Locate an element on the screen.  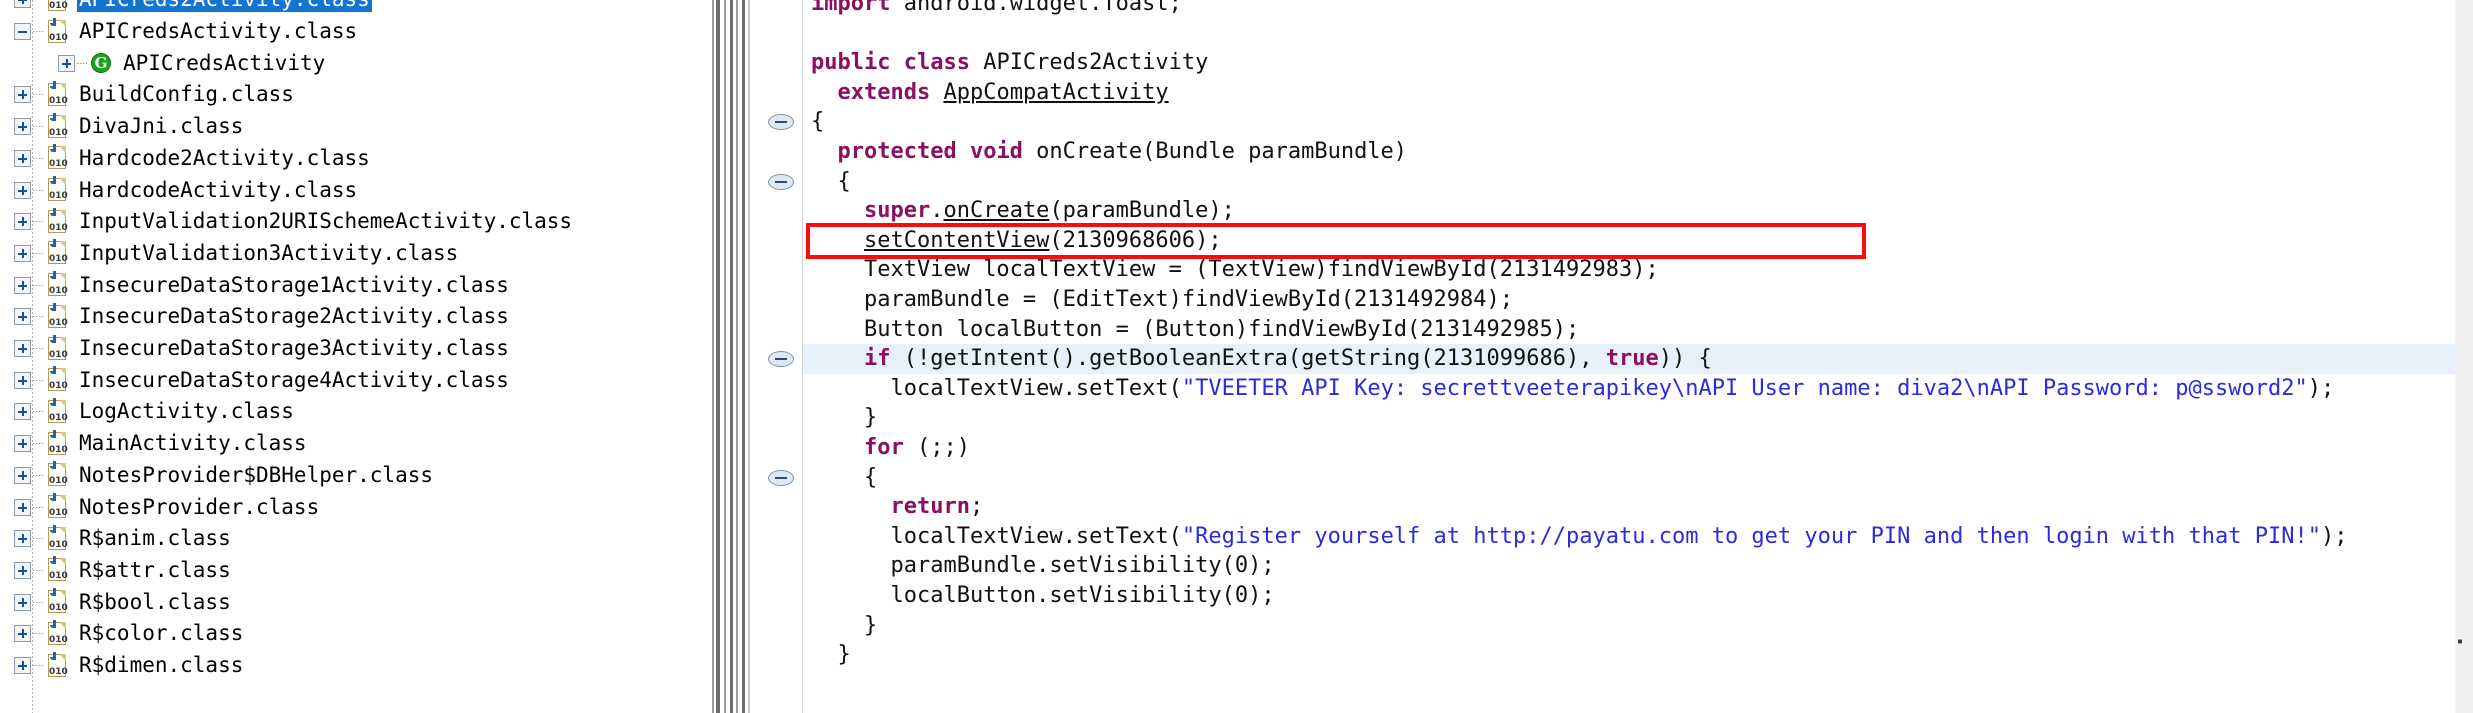
code-line-15: for (;;) is located at coordinates (1638, 448).